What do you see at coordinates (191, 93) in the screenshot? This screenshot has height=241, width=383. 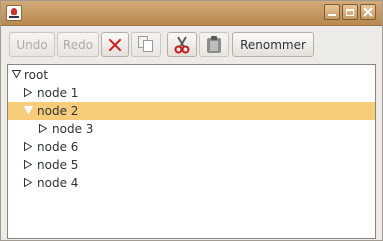 I see `tree-row-node-1: node 1` at bounding box center [191, 93].